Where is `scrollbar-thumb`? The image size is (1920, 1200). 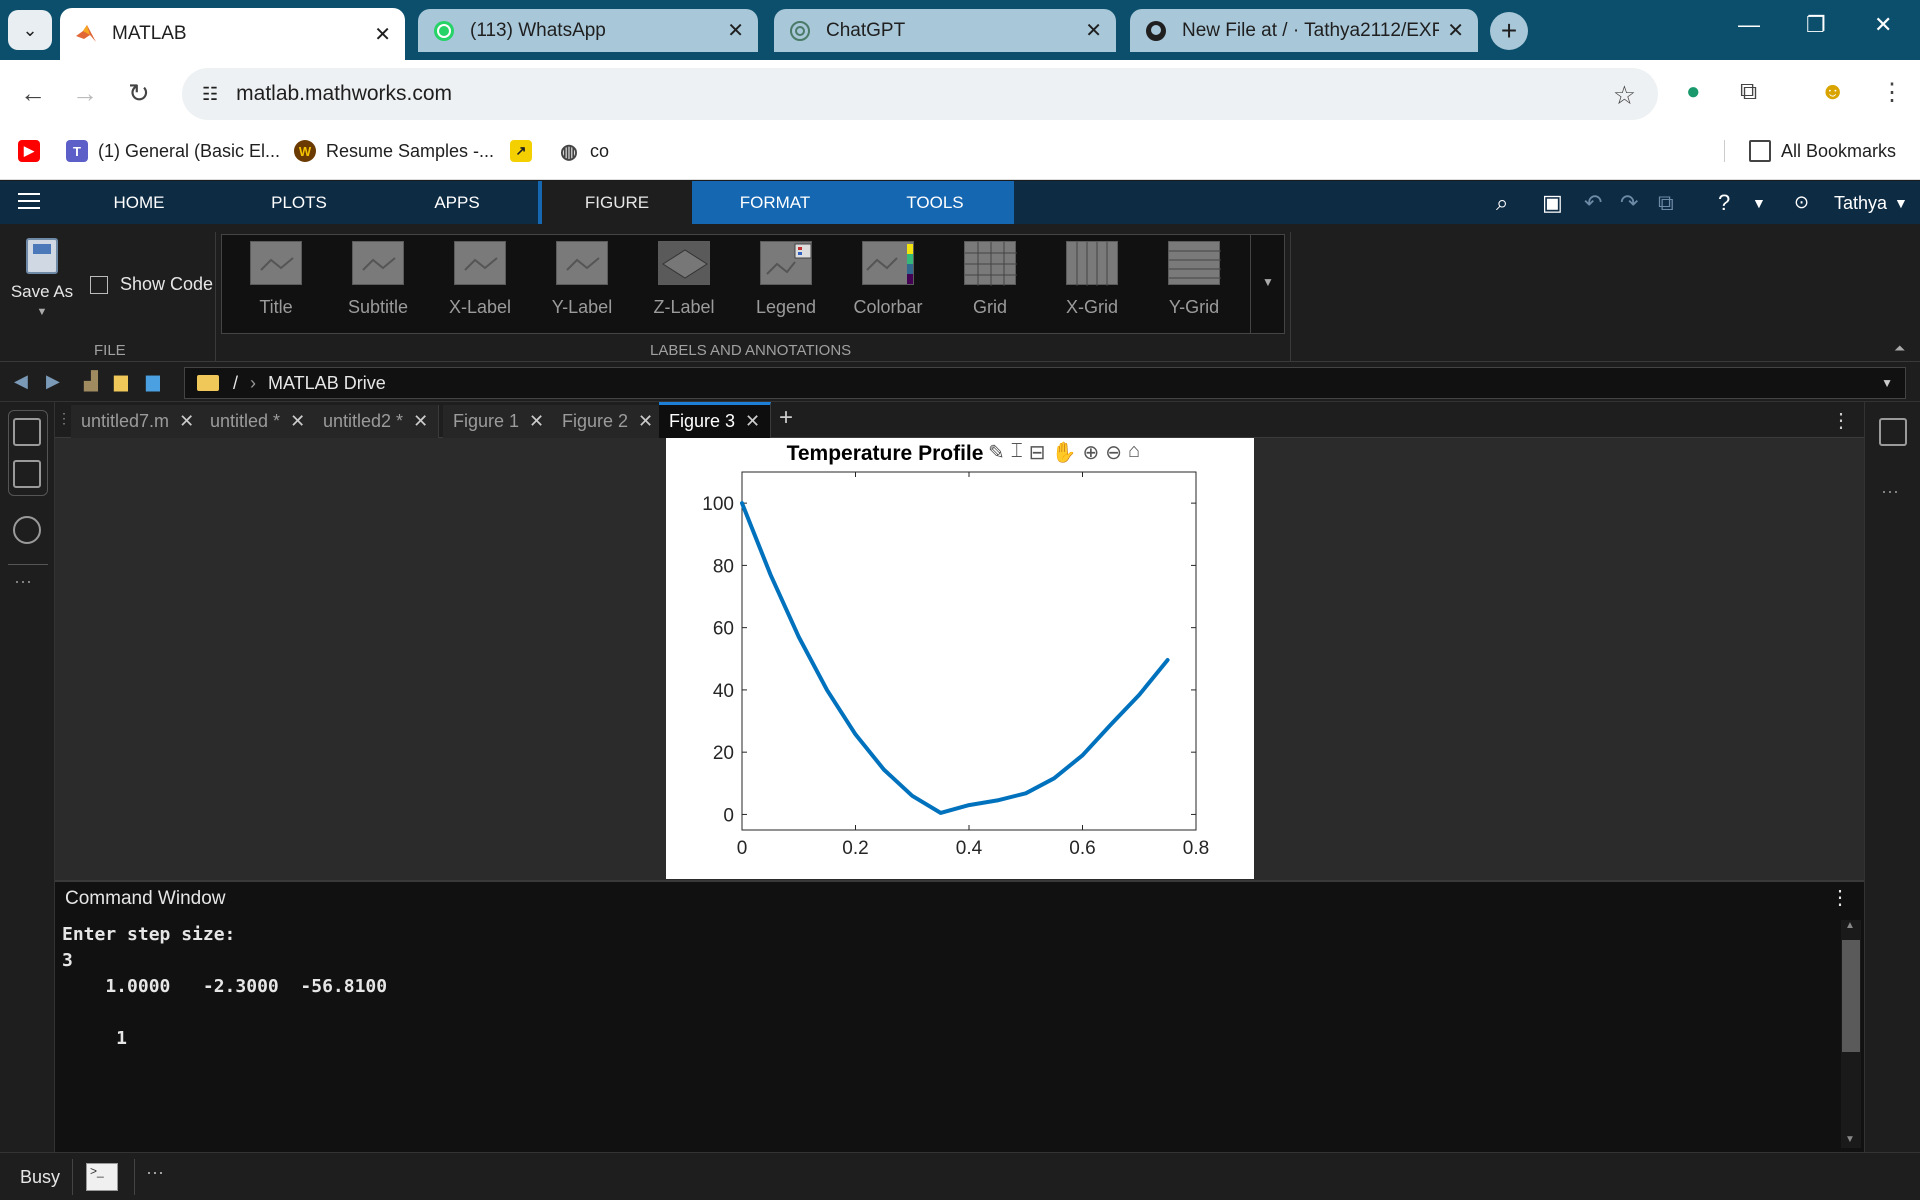
scrollbar-thumb is located at coordinates (1851, 996).